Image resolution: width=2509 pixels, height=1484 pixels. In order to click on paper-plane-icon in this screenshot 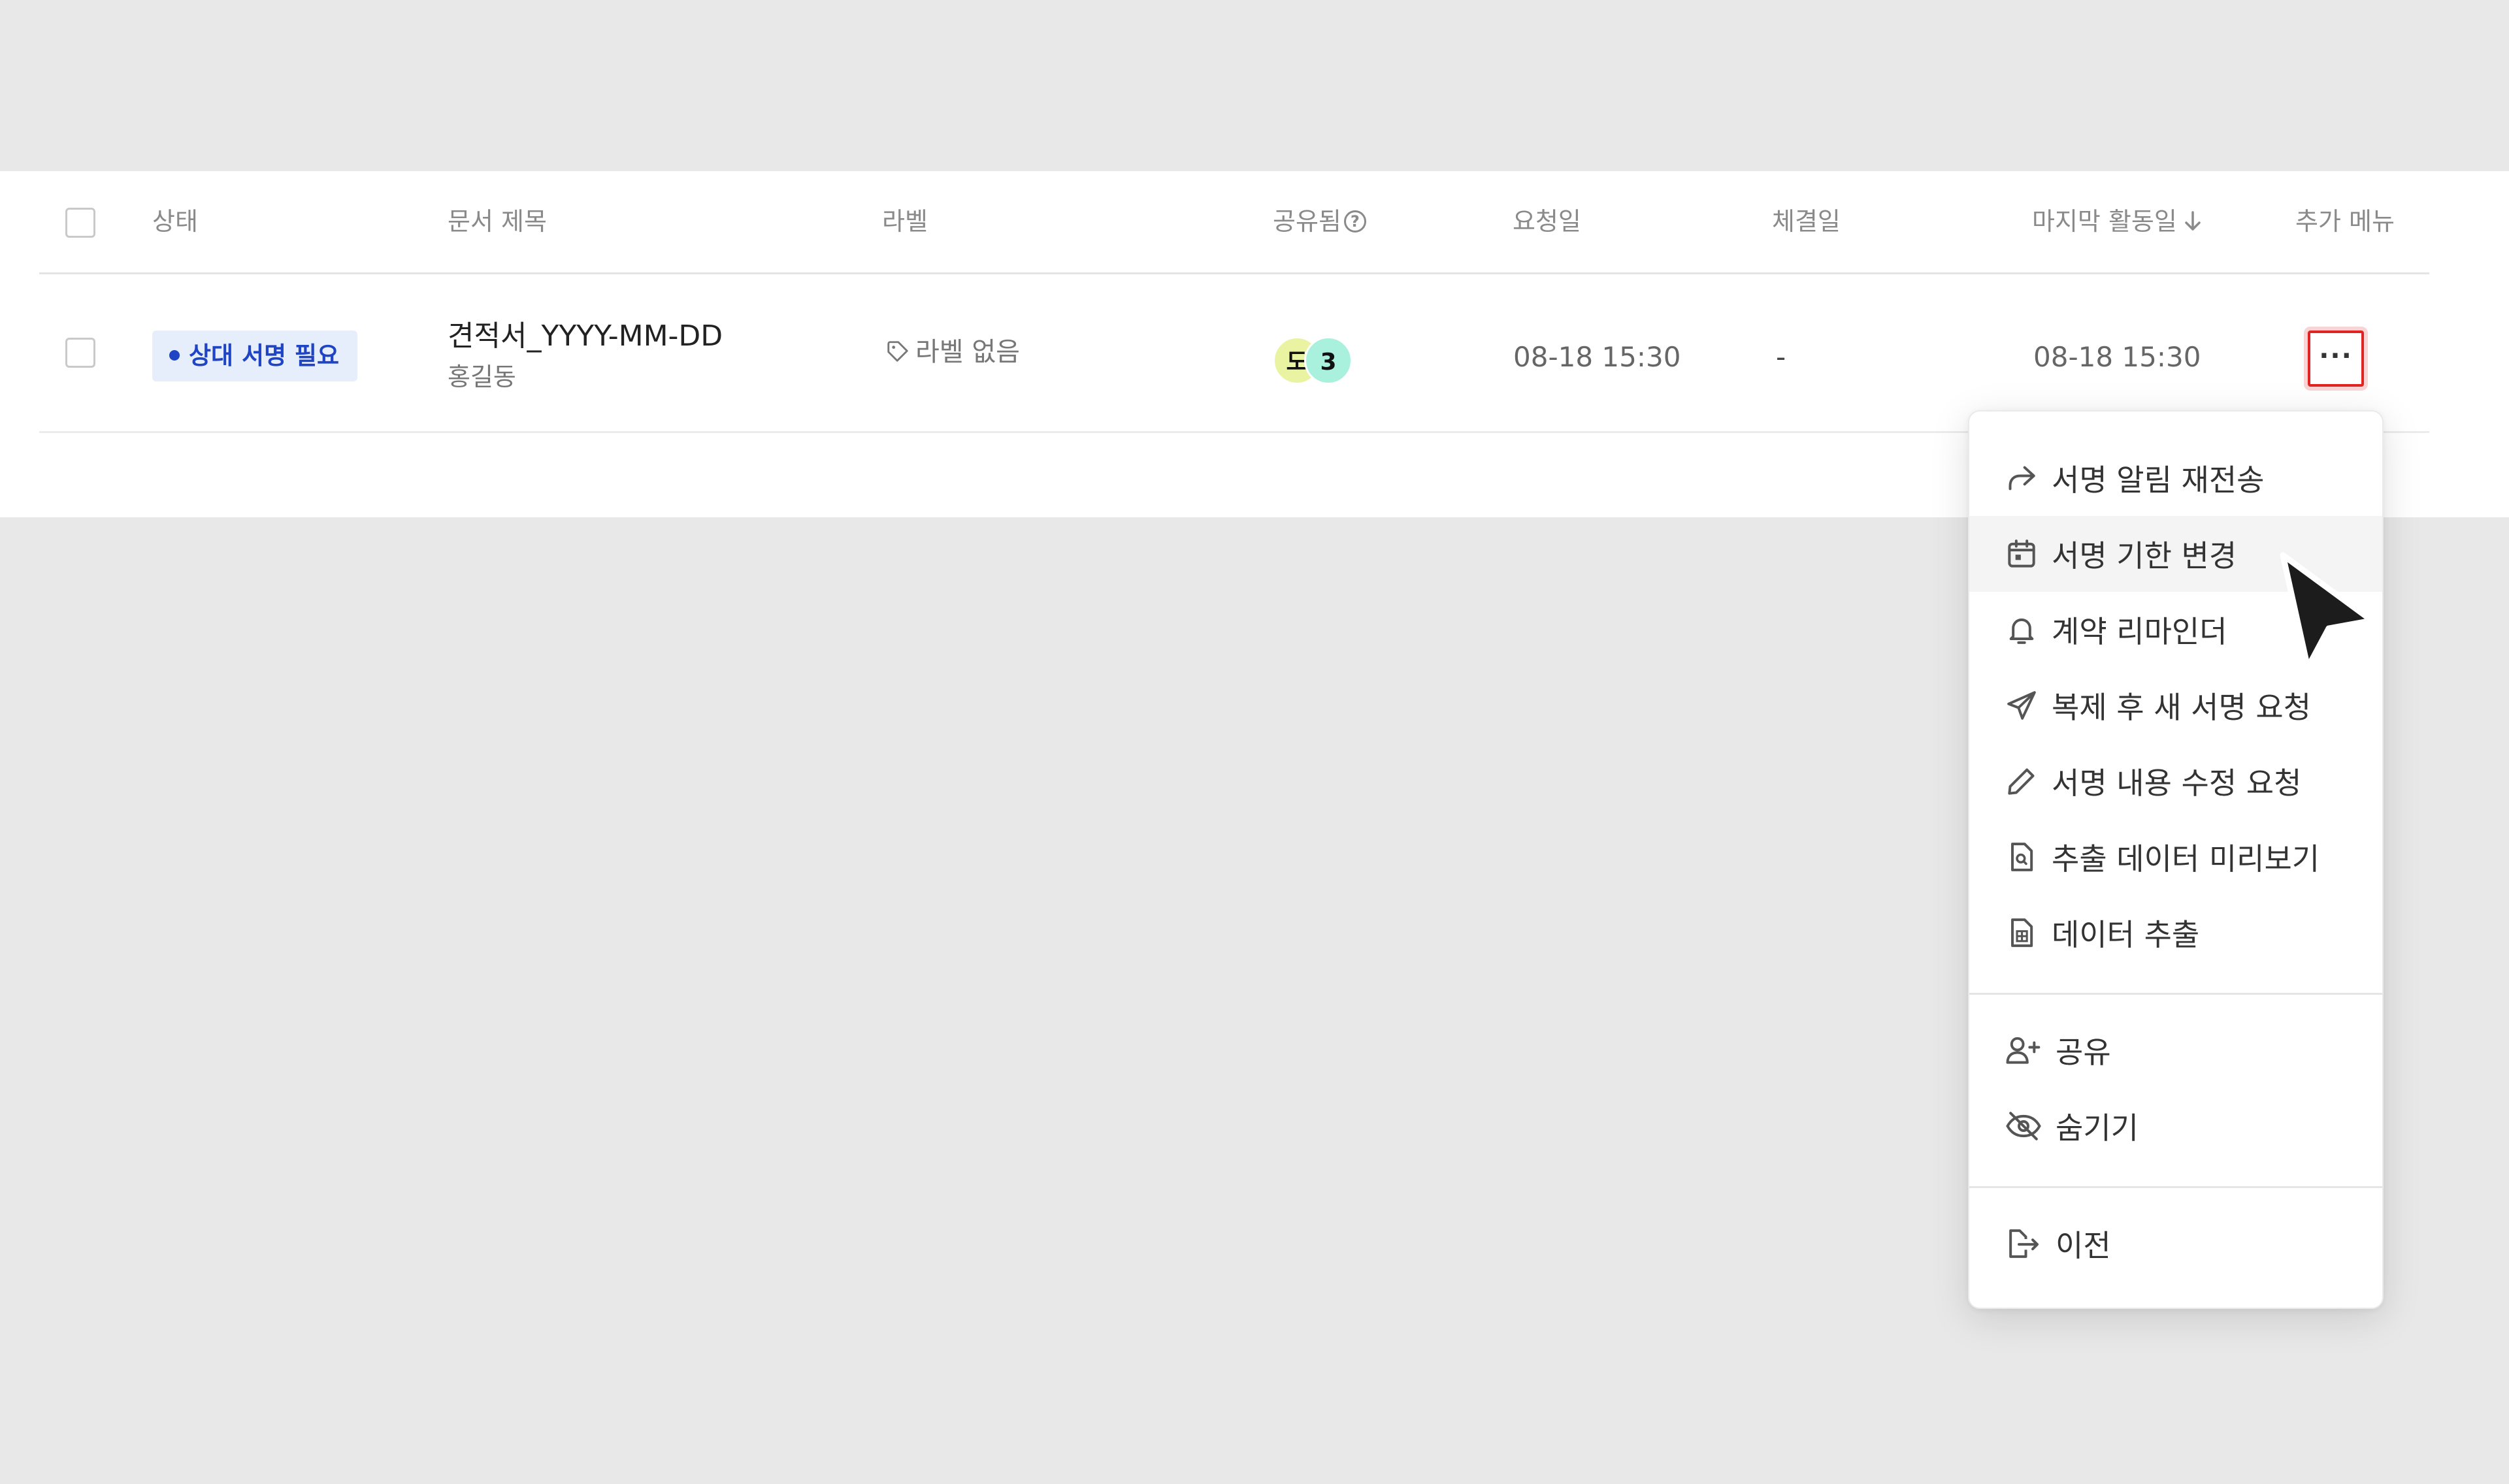, I will do `click(2021, 705)`.